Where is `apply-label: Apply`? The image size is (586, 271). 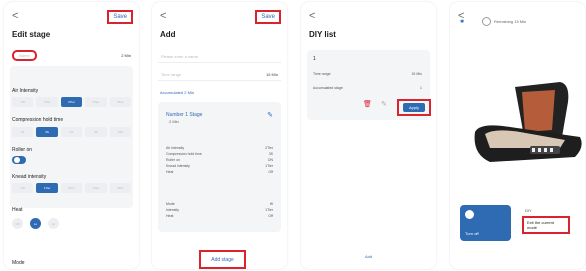 apply-label: Apply is located at coordinates (413, 107).